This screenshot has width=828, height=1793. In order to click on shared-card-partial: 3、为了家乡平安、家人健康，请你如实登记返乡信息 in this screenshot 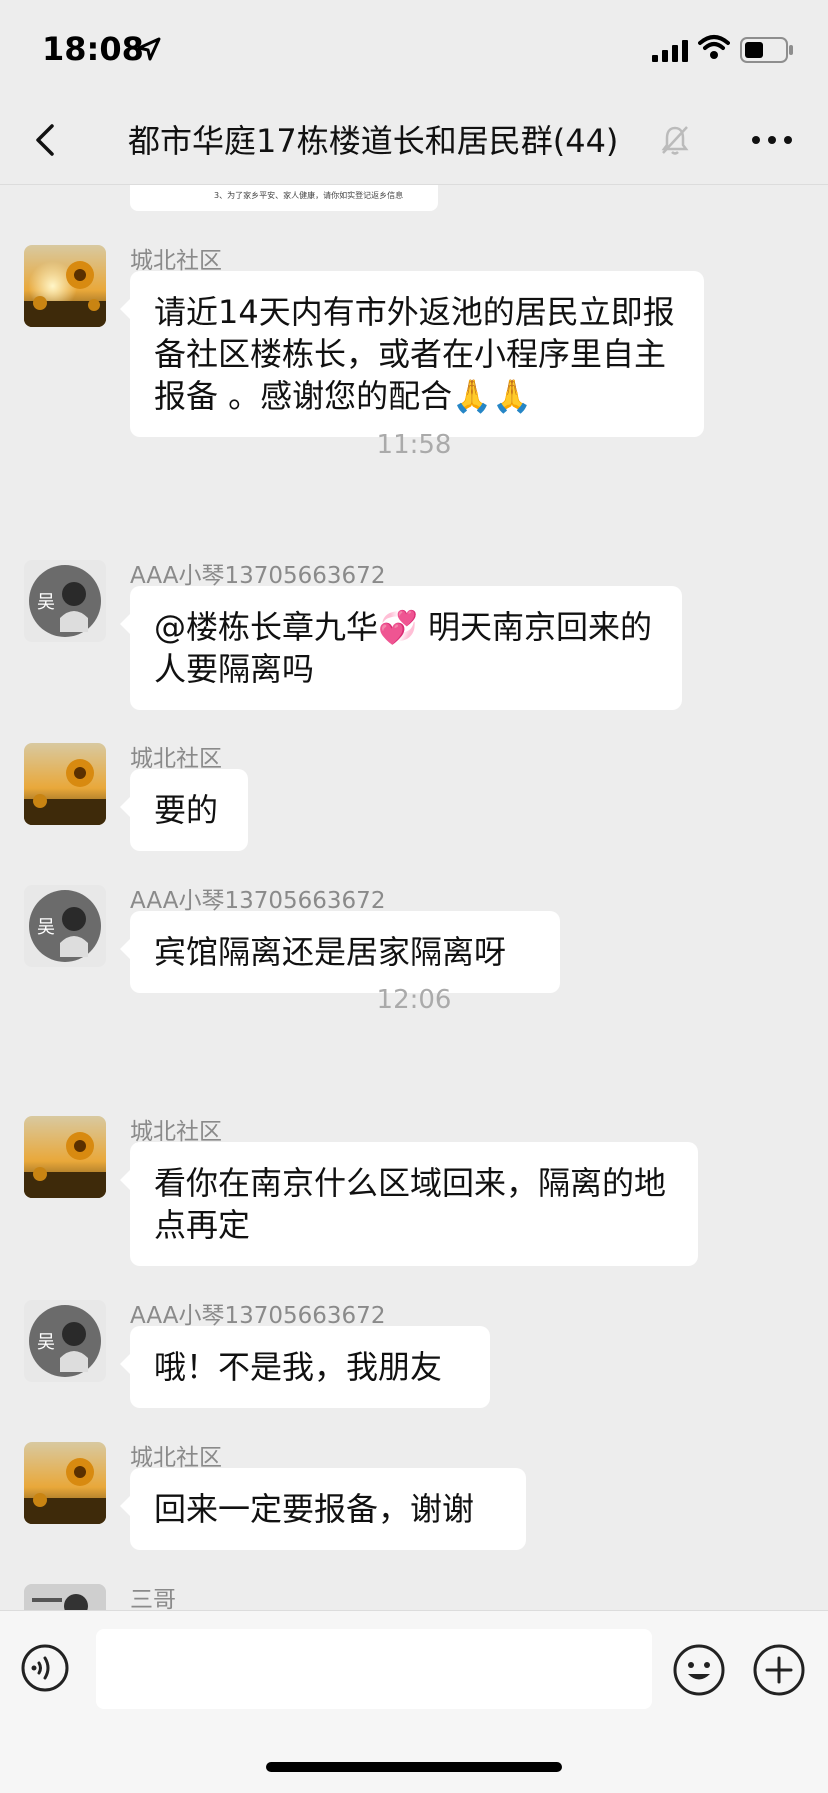, I will do `click(284, 198)`.